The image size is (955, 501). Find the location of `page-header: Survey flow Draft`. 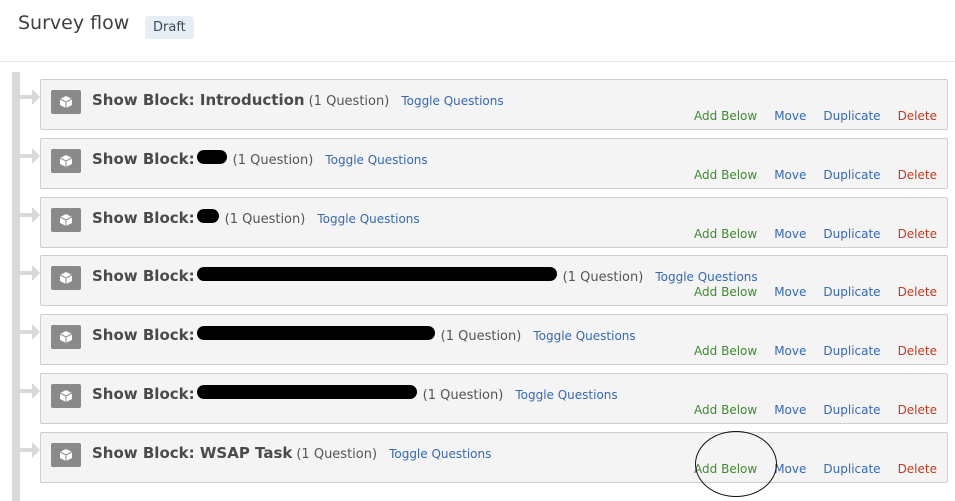

page-header: Survey flow Draft is located at coordinates (477, 31).